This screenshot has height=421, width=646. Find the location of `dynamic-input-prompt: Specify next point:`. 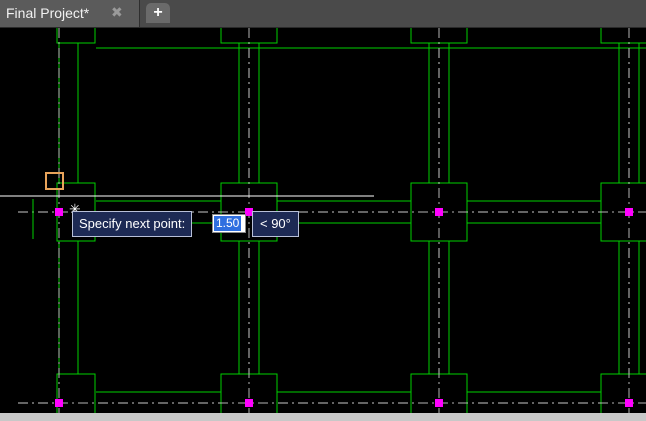

dynamic-input-prompt: Specify next point: is located at coordinates (132, 224).